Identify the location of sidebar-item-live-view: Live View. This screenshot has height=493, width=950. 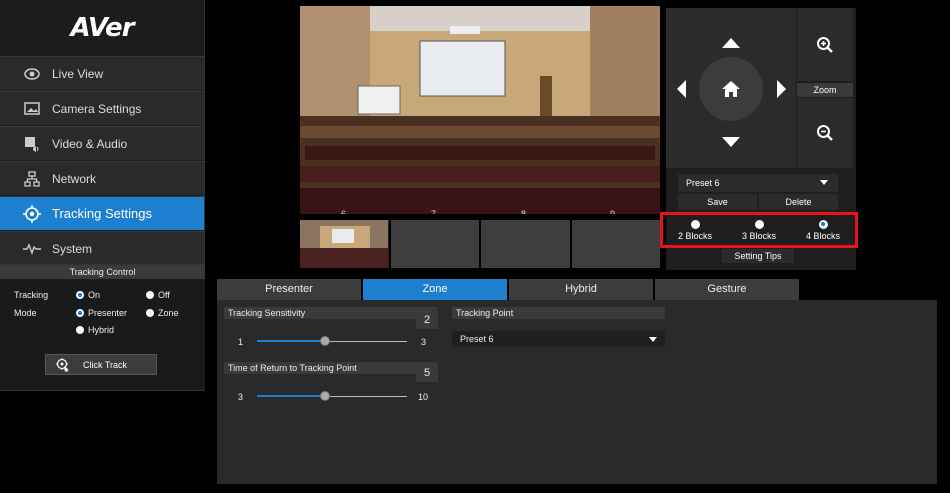
(102, 73).